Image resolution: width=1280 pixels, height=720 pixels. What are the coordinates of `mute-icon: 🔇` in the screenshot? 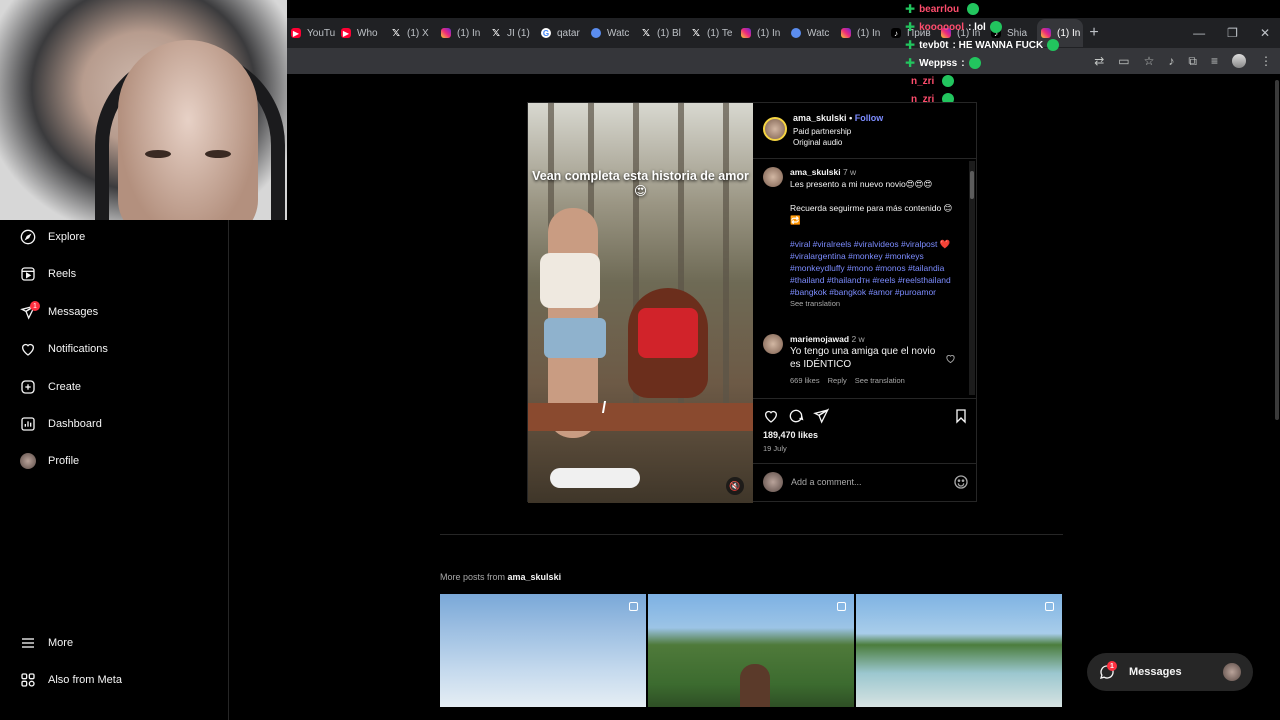 It's located at (735, 486).